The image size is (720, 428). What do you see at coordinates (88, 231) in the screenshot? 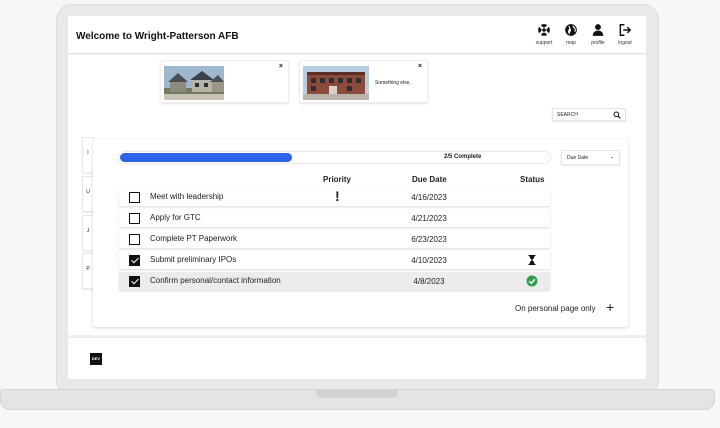
I see `side-tab-label: J` at bounding box center [88, 231].